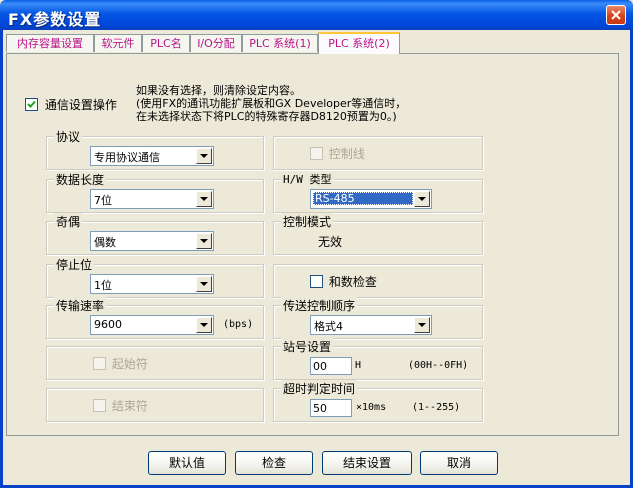 The height and width of the screenshot is (488, 633). What do you see at coordinates (346, 154) in the screenshot?
I see `control-line-label: 控制线` at bounding box center [346, 154].